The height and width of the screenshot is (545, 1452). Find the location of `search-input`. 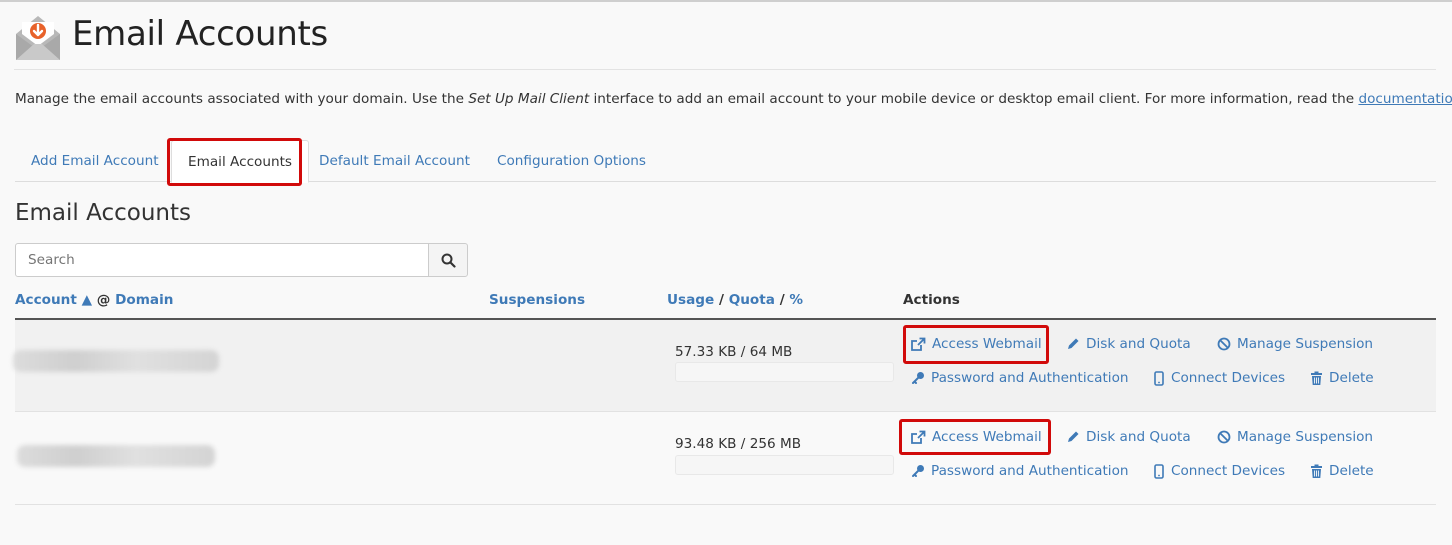

search-input is located at coordinates (222, 260).